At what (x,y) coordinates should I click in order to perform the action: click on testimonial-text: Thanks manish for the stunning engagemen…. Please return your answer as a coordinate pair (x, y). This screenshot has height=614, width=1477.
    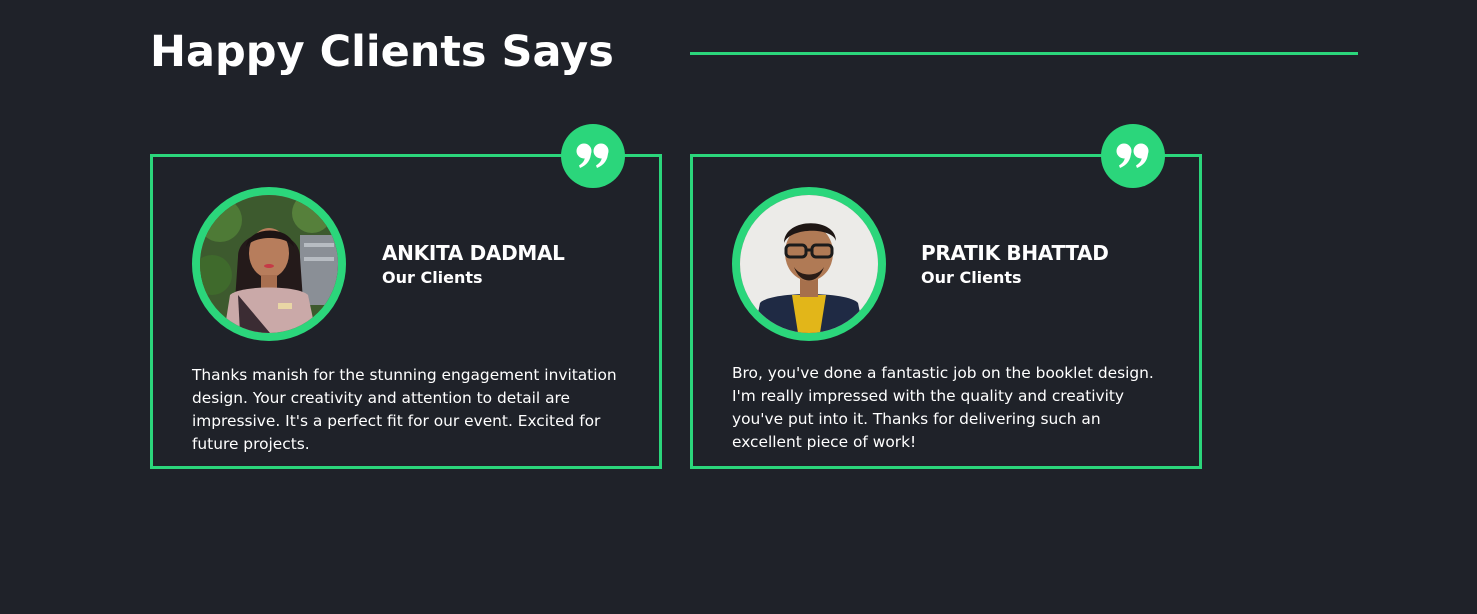
    Looking at the image, I should click on (404, 409).